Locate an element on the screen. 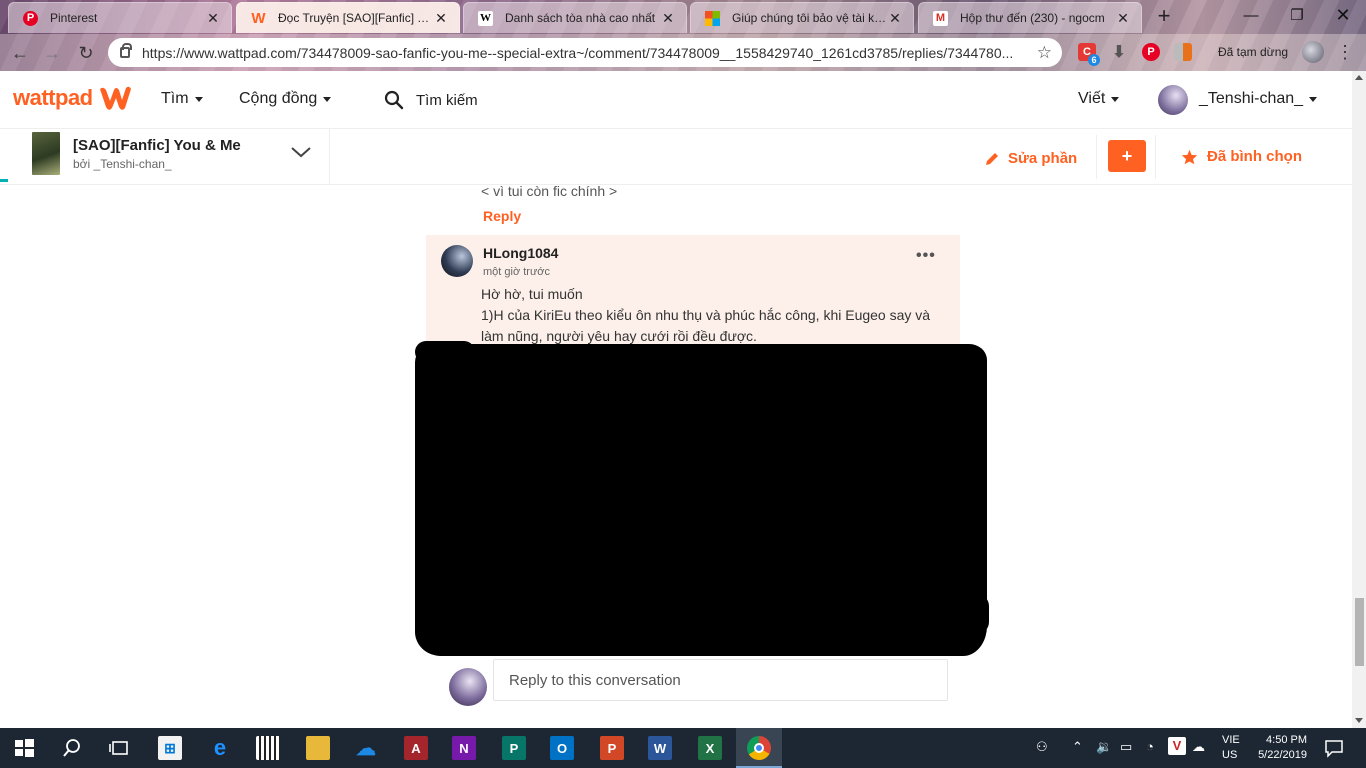 Image resolution: width=1366 pixels, height=768 pixels. community-label: Cộng đồng is located at coordinates (278, 98).